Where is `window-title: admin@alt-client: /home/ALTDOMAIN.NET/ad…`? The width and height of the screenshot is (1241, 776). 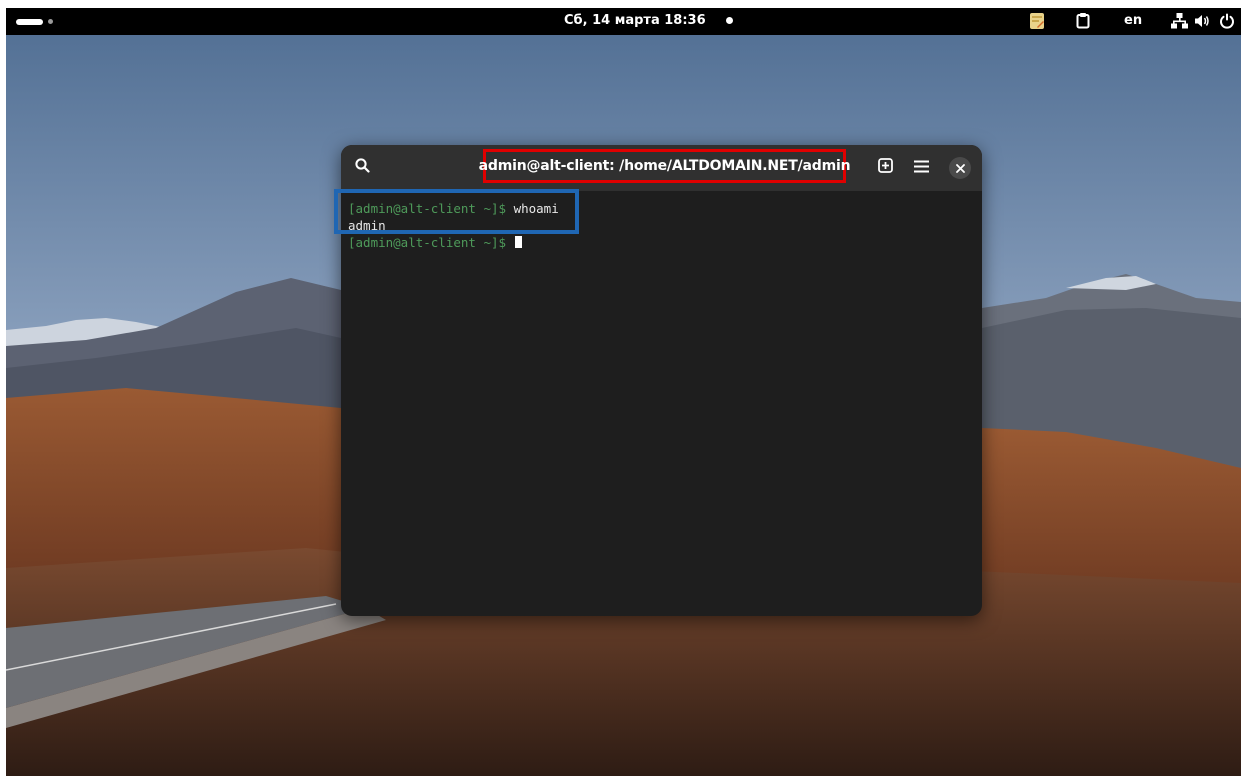 window-title: admin@alt-client: /home/ALTDOMAIN.NET/ad… is located at coordinates (664, 166).